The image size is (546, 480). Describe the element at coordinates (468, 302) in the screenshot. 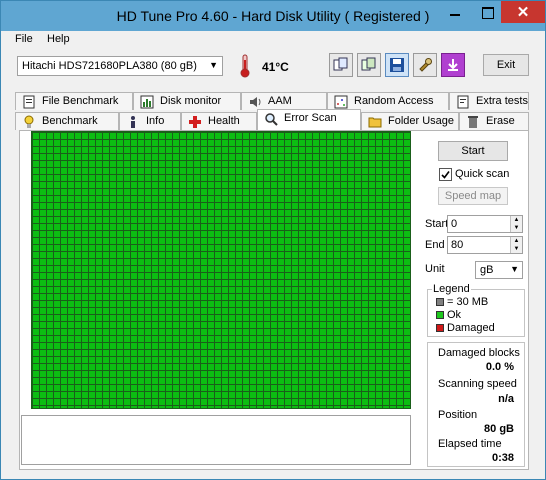

I see `legend-label: = 30 MB` at that location.